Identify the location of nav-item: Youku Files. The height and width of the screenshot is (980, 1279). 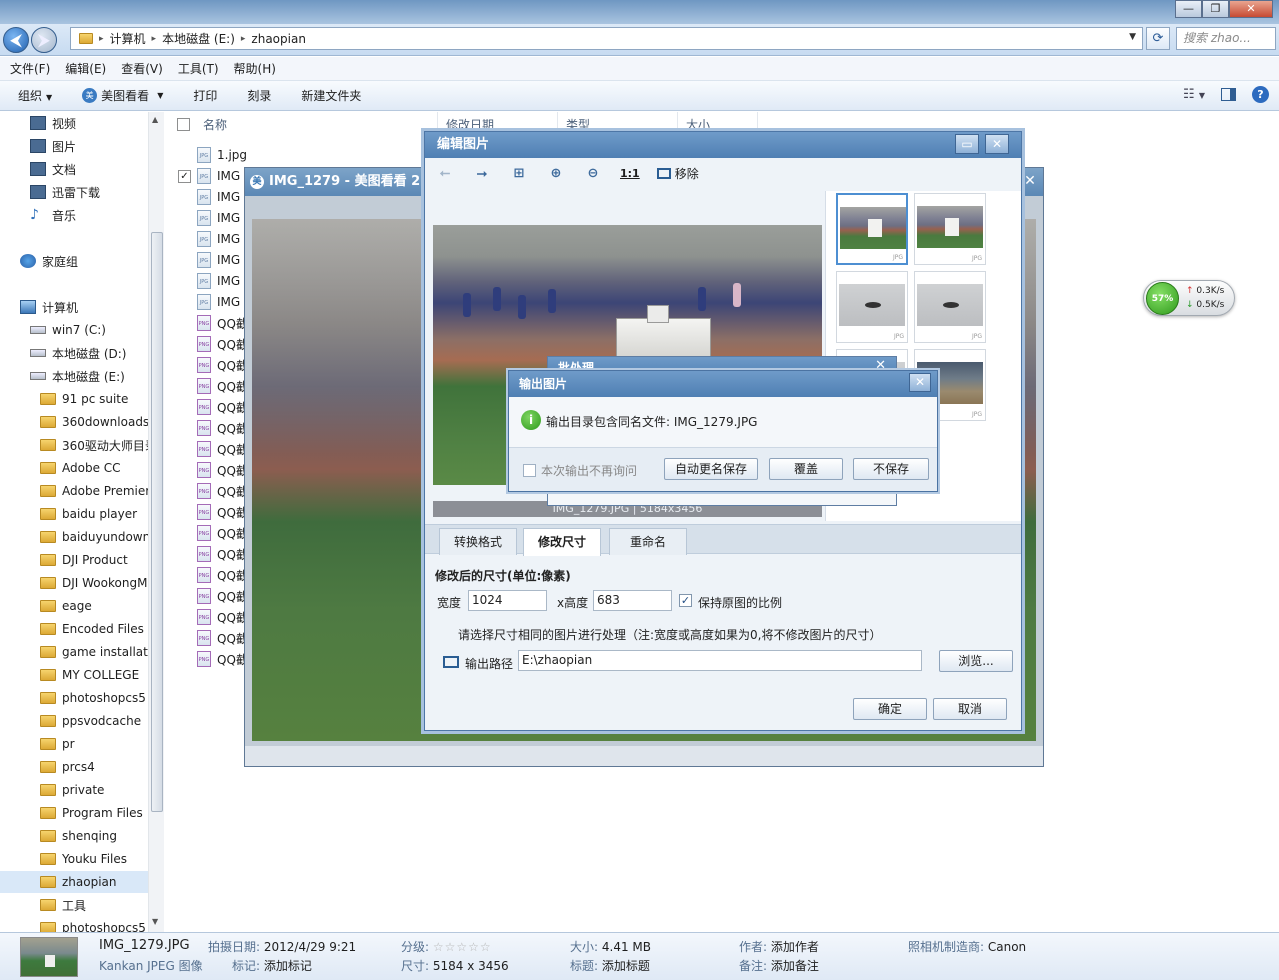
(74, 859).